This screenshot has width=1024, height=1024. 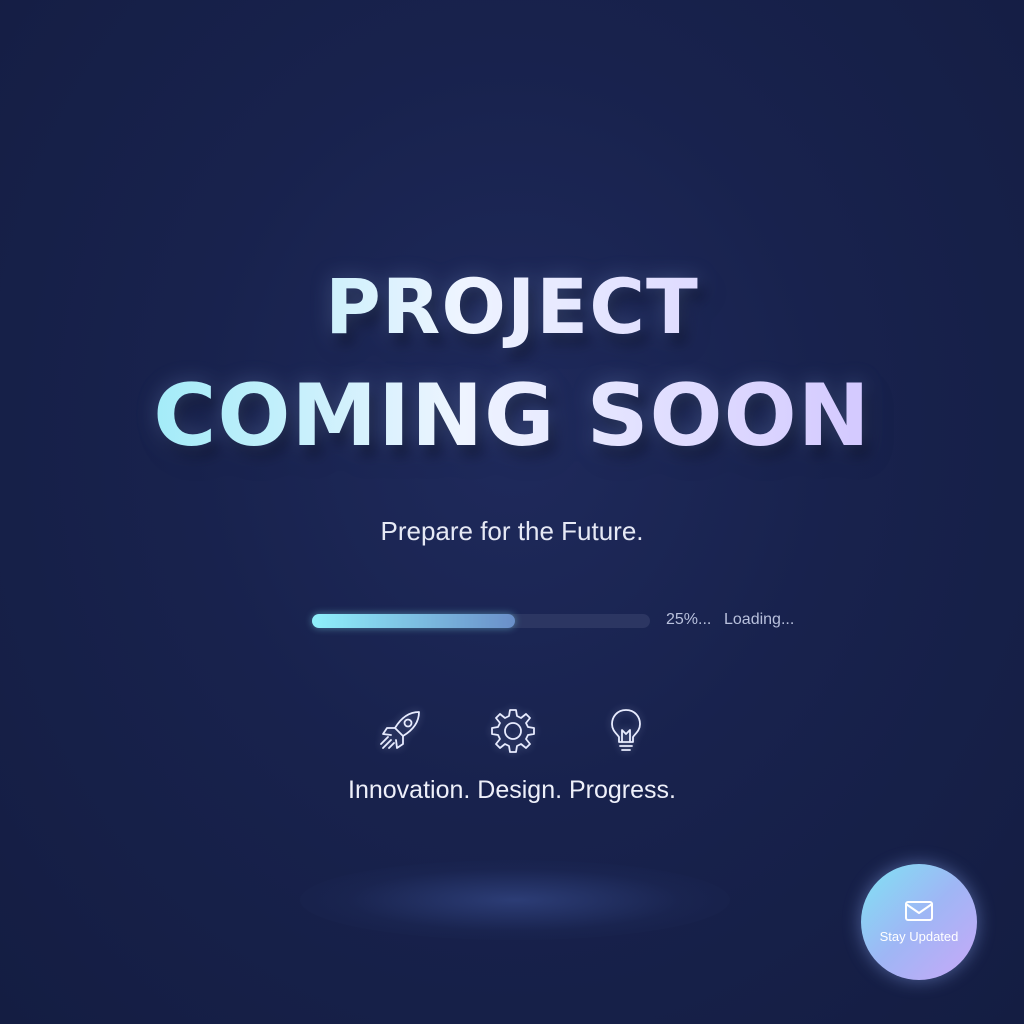 I want to click on mail-icon, so click(x=919, y=911).